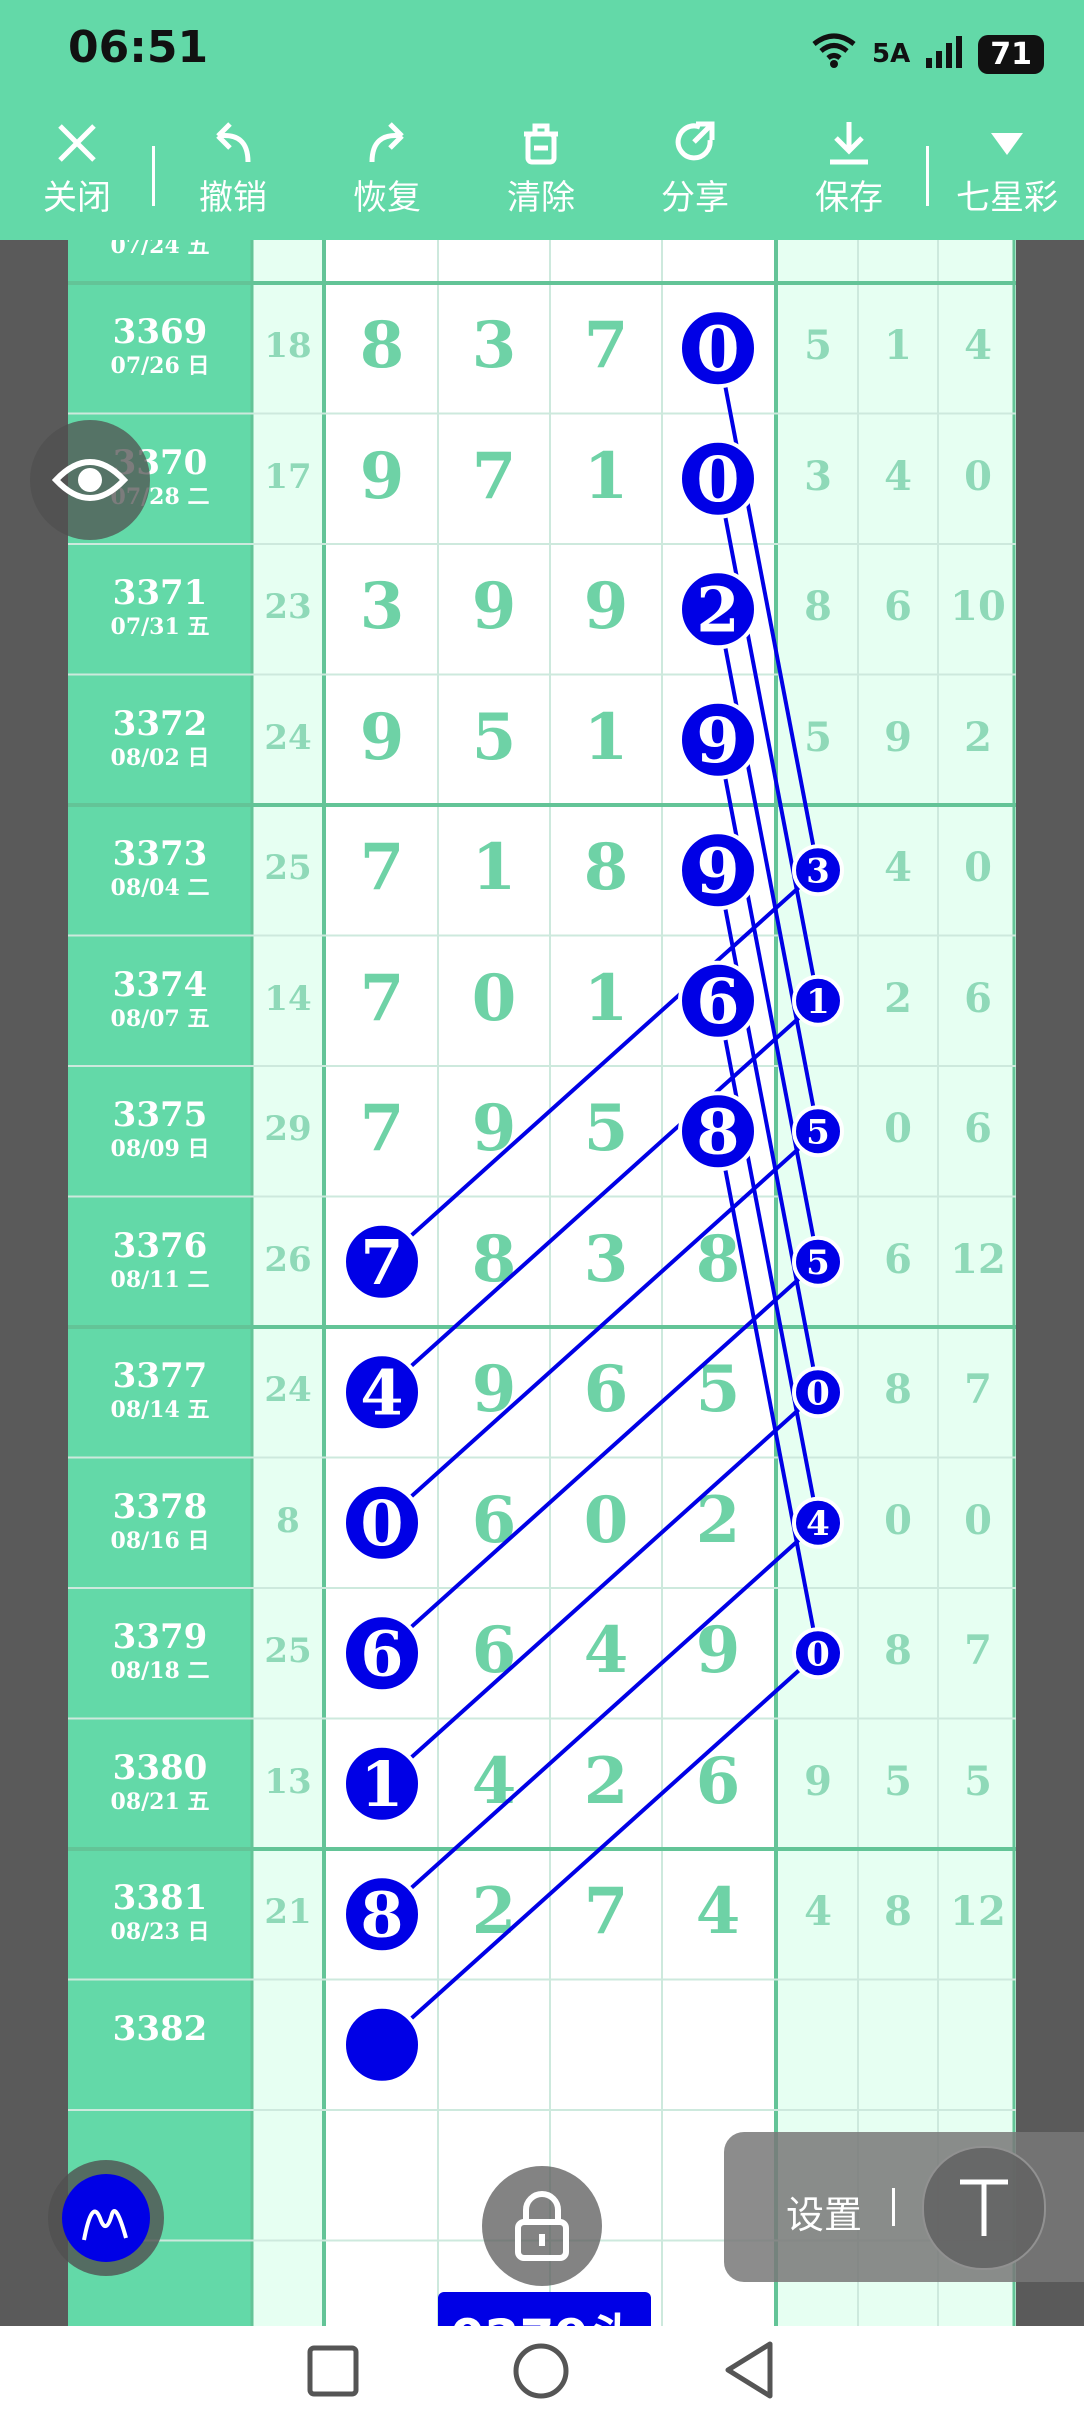 This screenshot has height=2412, width=1084. I want to click on network-type: 5A, so click(891, 54).